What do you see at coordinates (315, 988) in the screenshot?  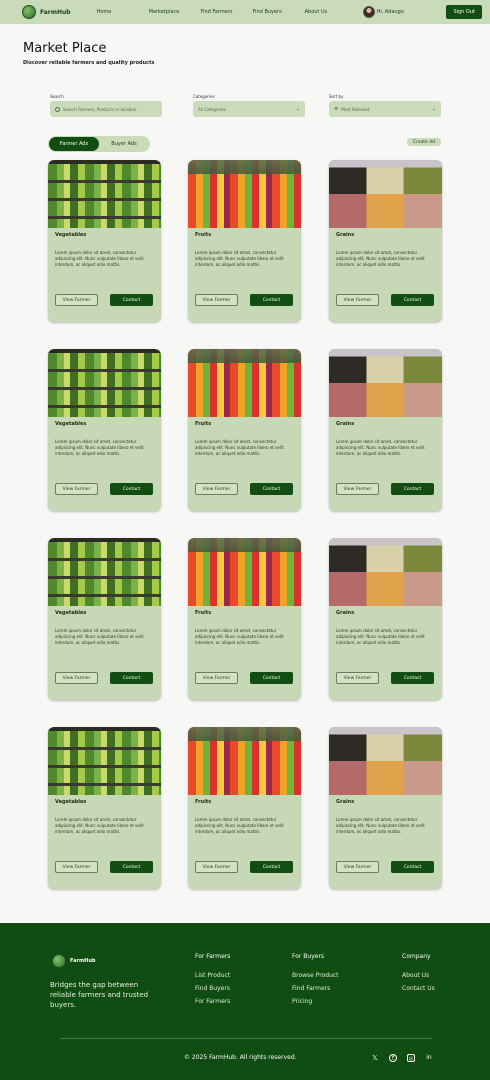 I see `footer-link: Find Farmers` at bounding box center [315, 988].